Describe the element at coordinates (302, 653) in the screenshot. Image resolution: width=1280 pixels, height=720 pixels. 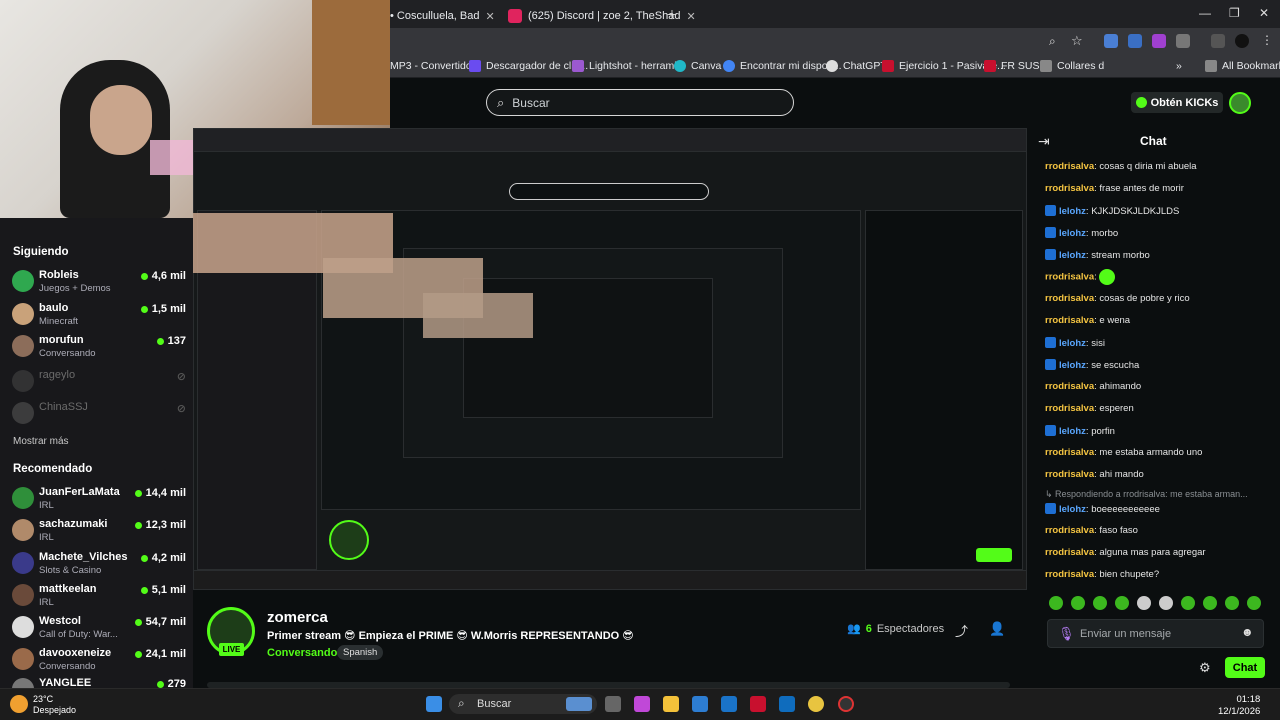
I see `stream-category: Conversando` at that location.